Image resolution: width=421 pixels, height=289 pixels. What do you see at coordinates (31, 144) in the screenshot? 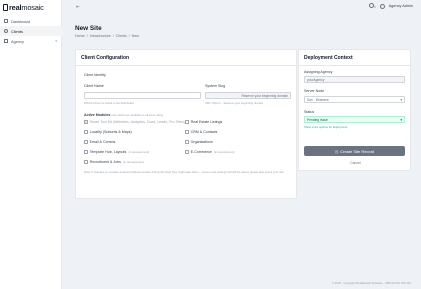
I see `sidebar: realmosaic Dashboard Clients Agency ▾` at bounding box center [31, 144].